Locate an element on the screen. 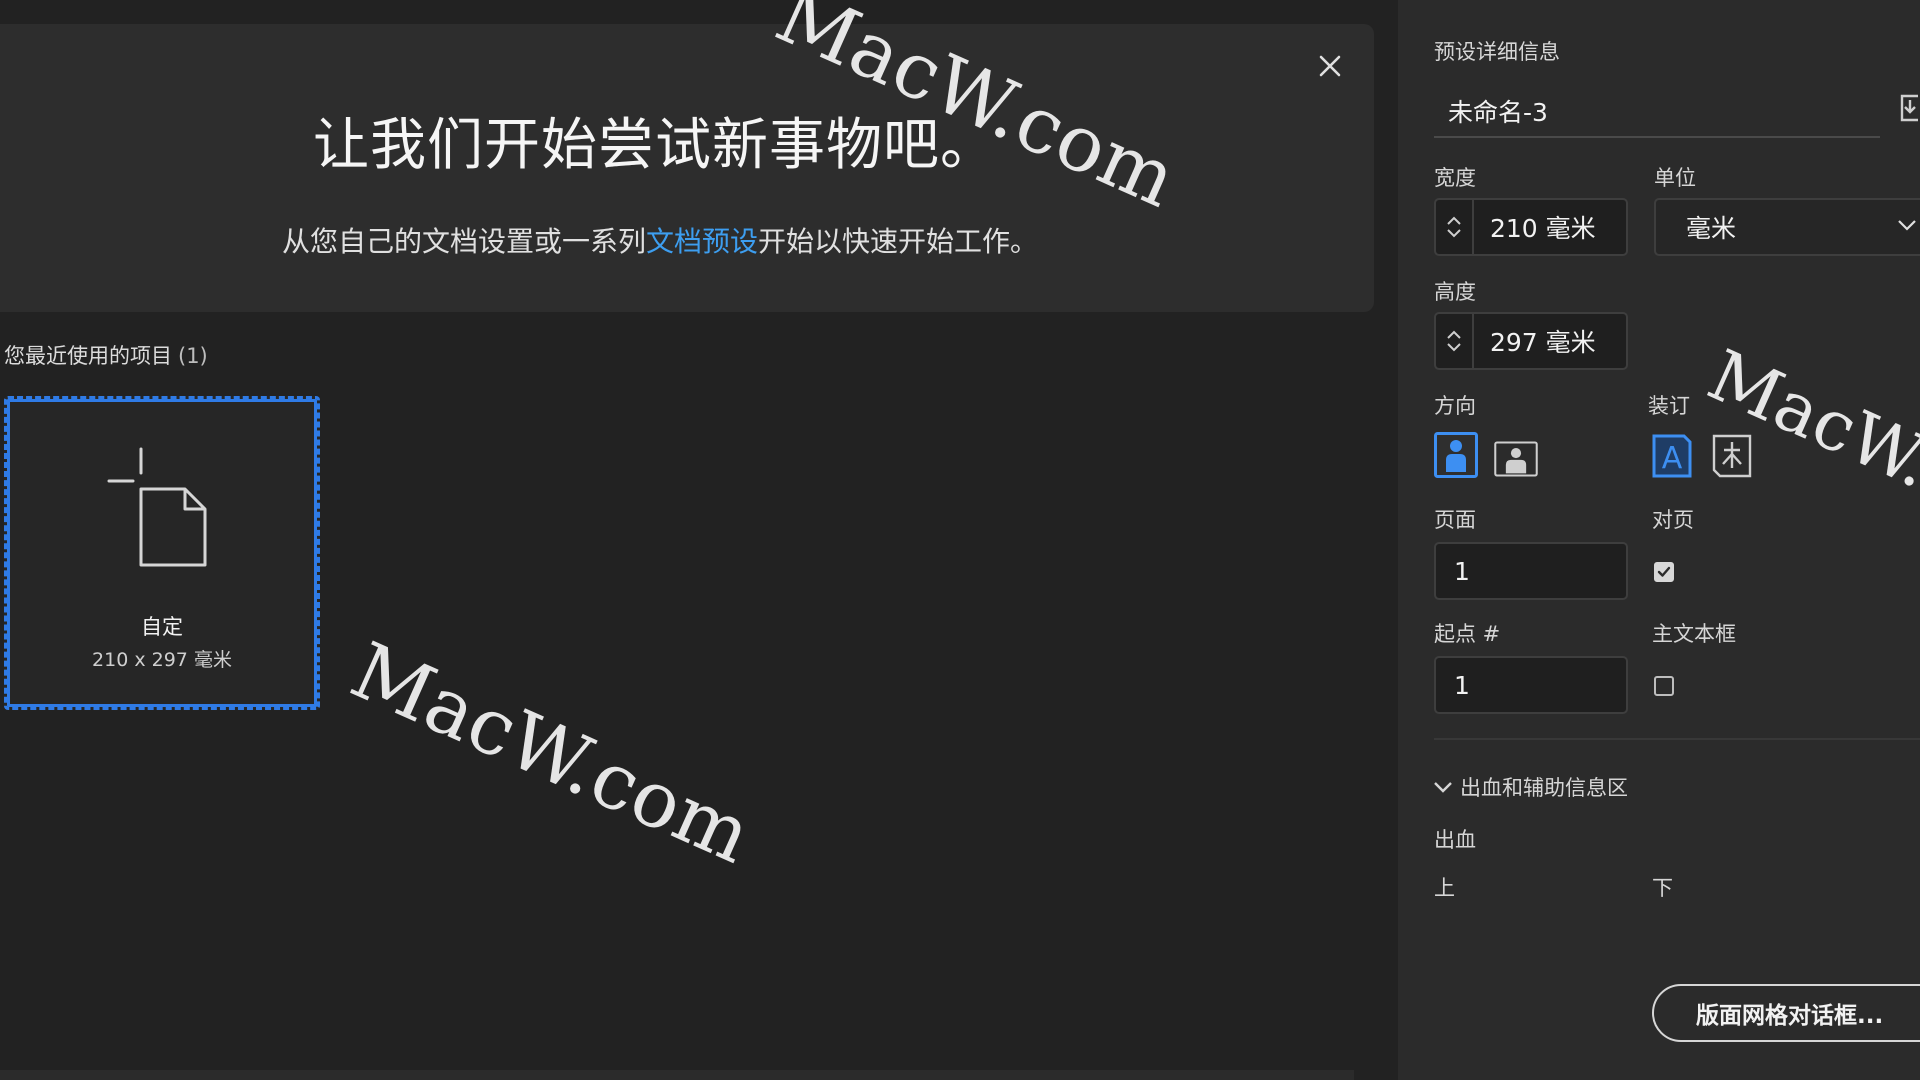  preset-details-title: 预设详细信息 is located at coordinates (1497, 52).